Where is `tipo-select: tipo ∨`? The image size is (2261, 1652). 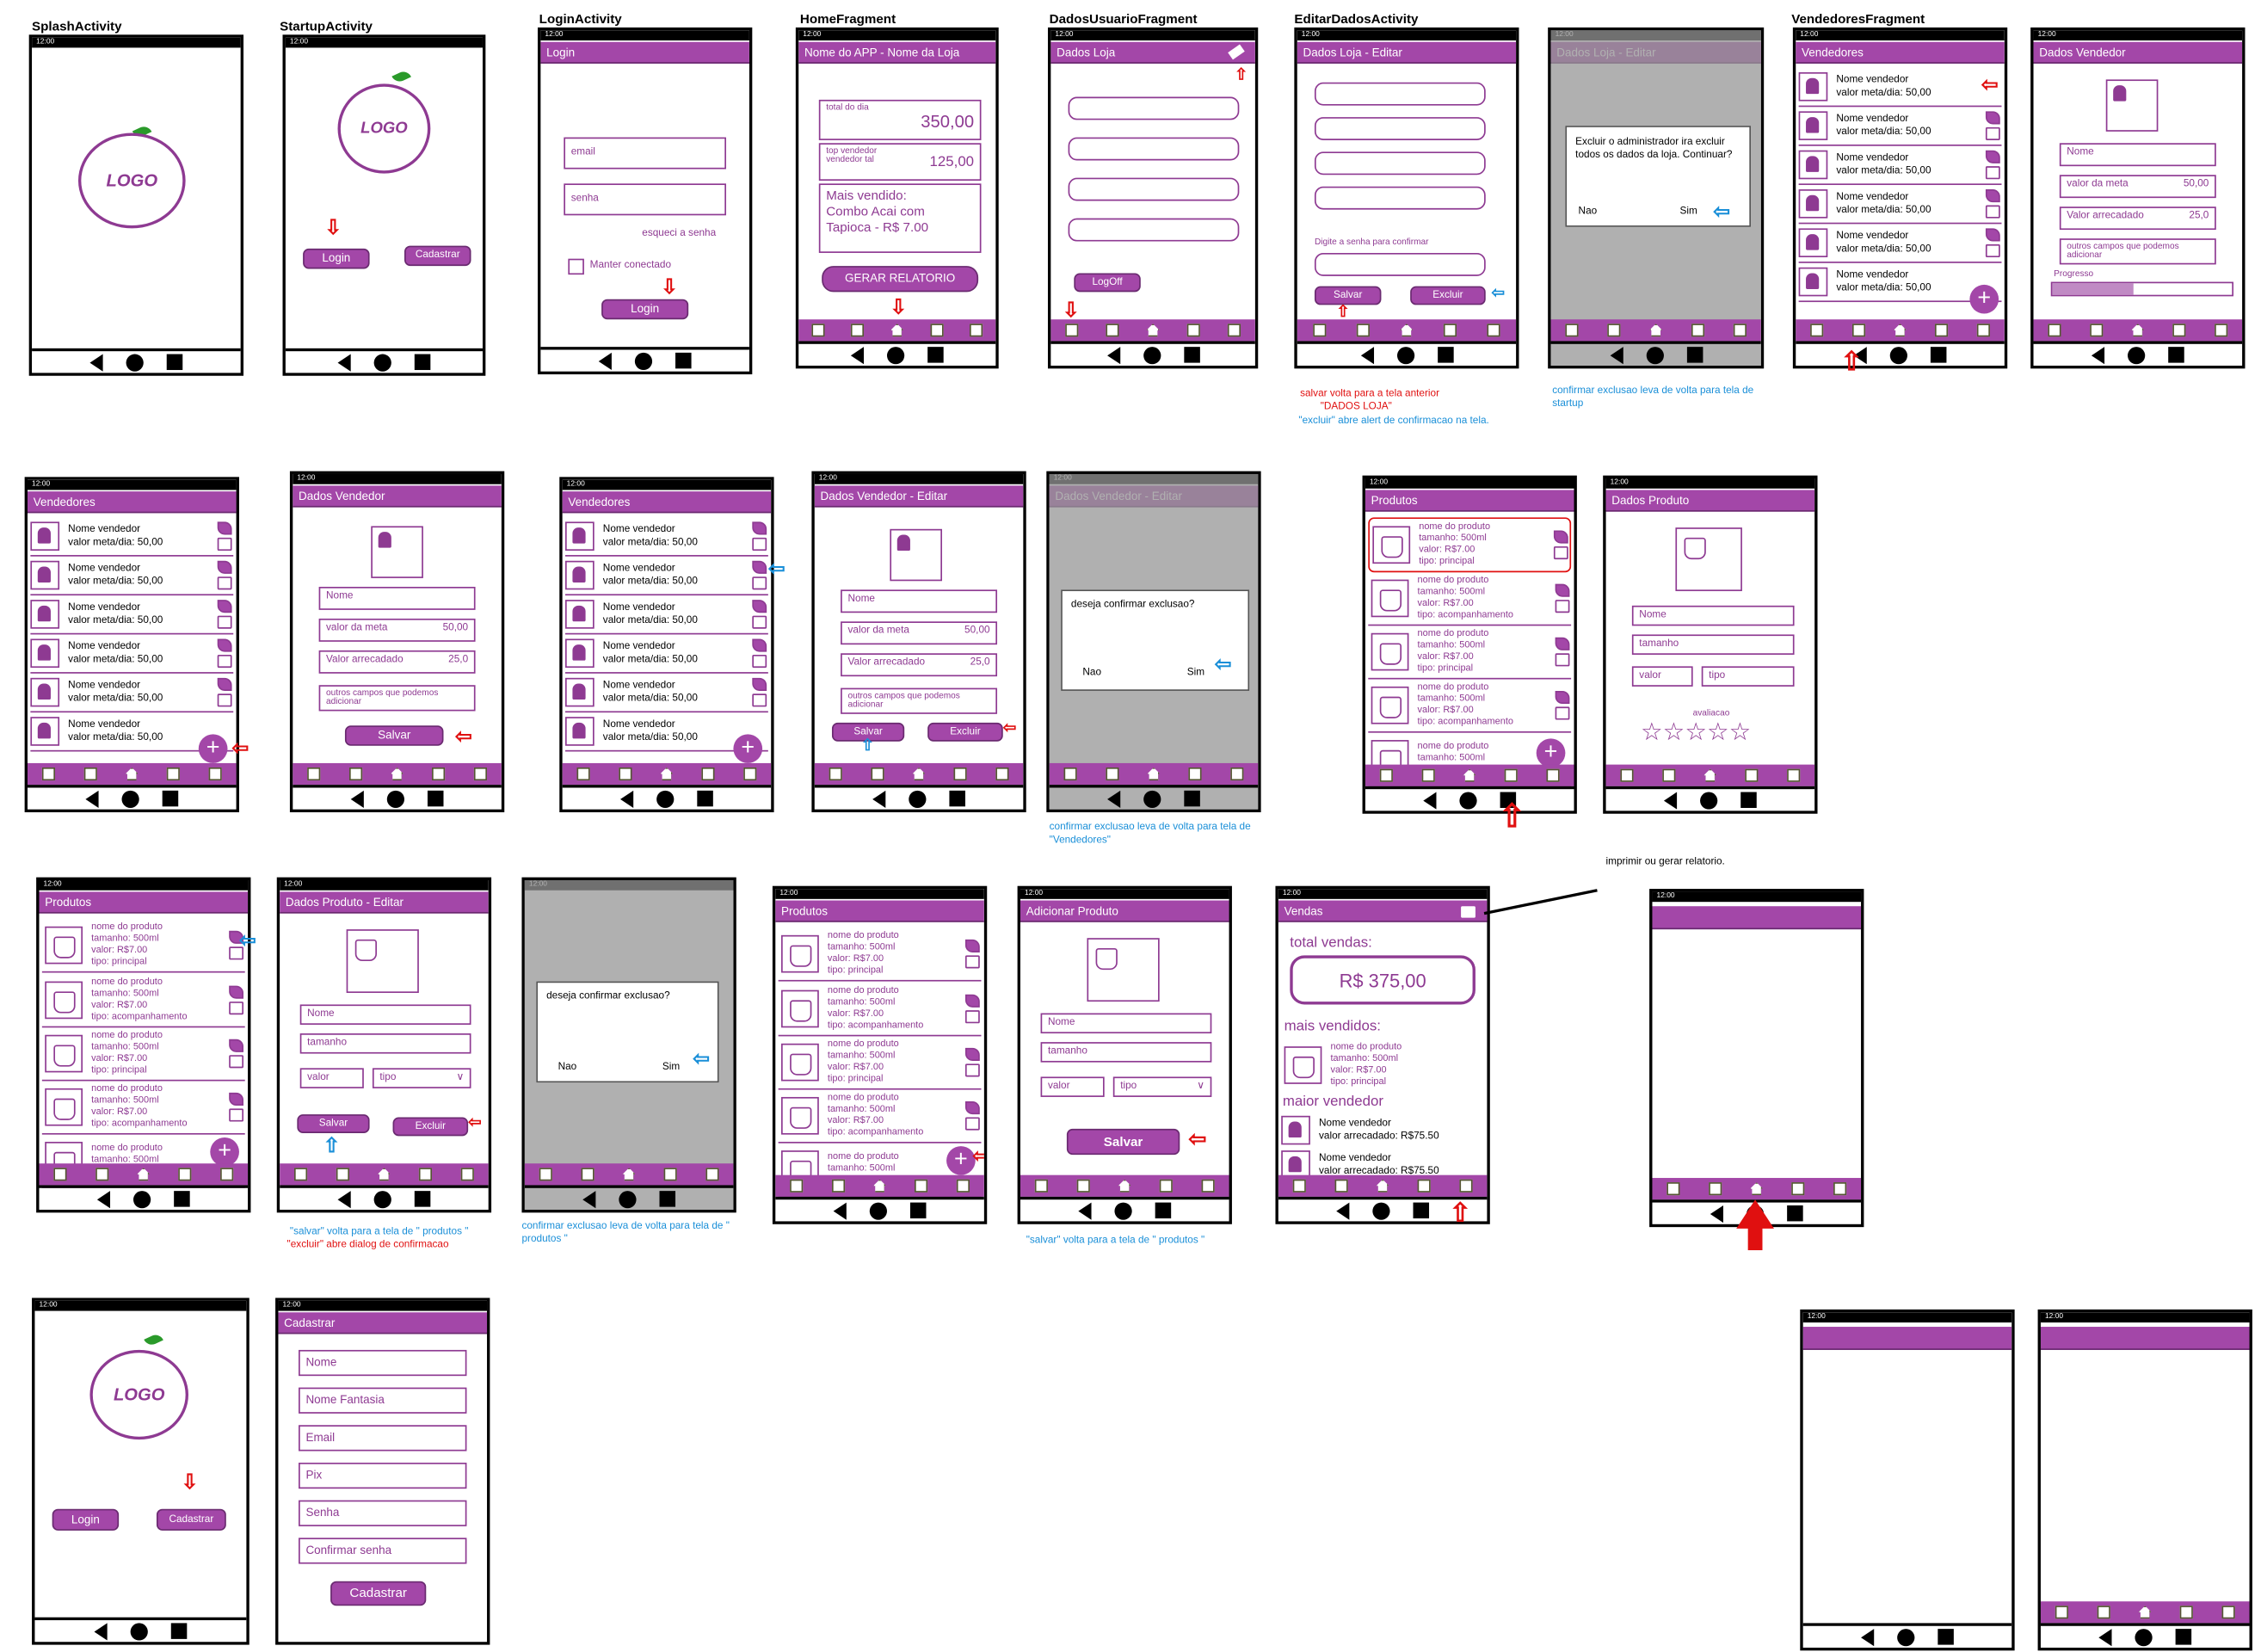
tipo-select: tipo ∨ is located at coordinates (1162, 1086).